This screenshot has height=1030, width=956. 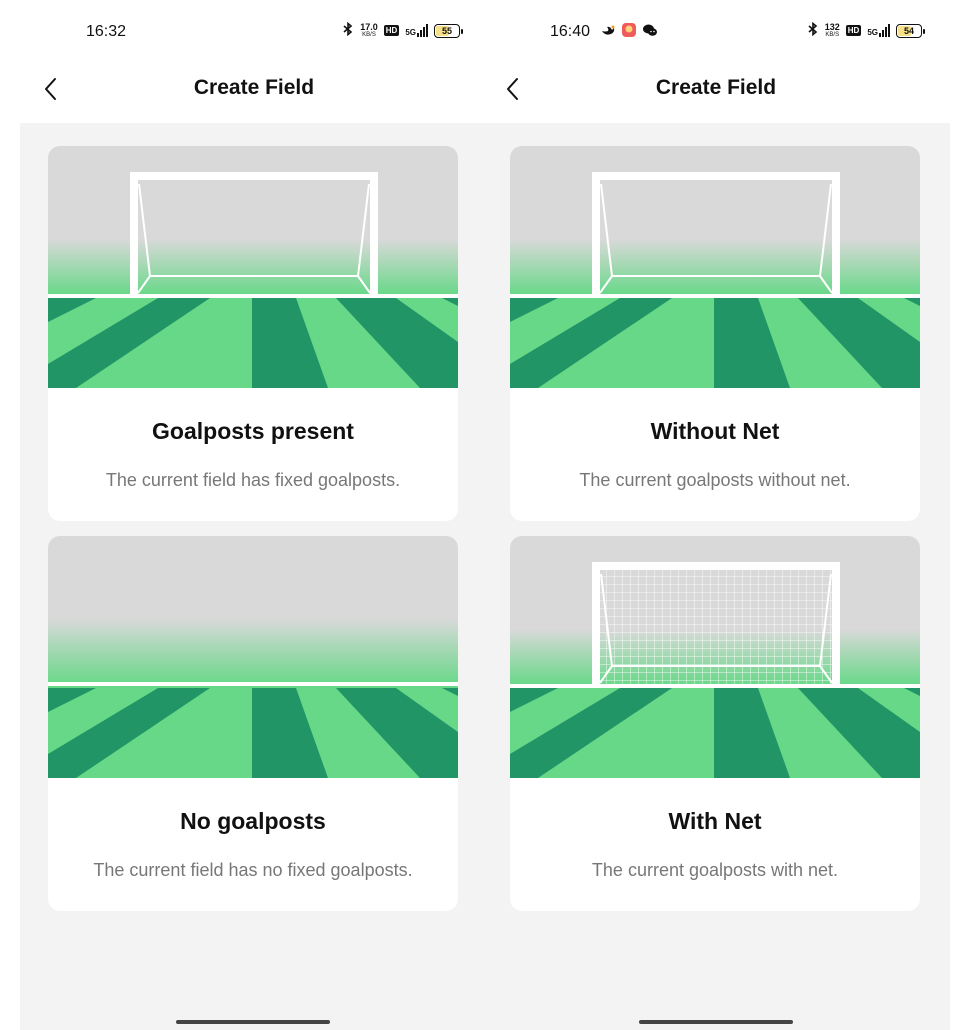 What do you see at coordinates (254, 31) in the screenshot?
I see `status-bar: 16:32 17.0 KB/S HD 5G 55` at bounding box center [254, 31].